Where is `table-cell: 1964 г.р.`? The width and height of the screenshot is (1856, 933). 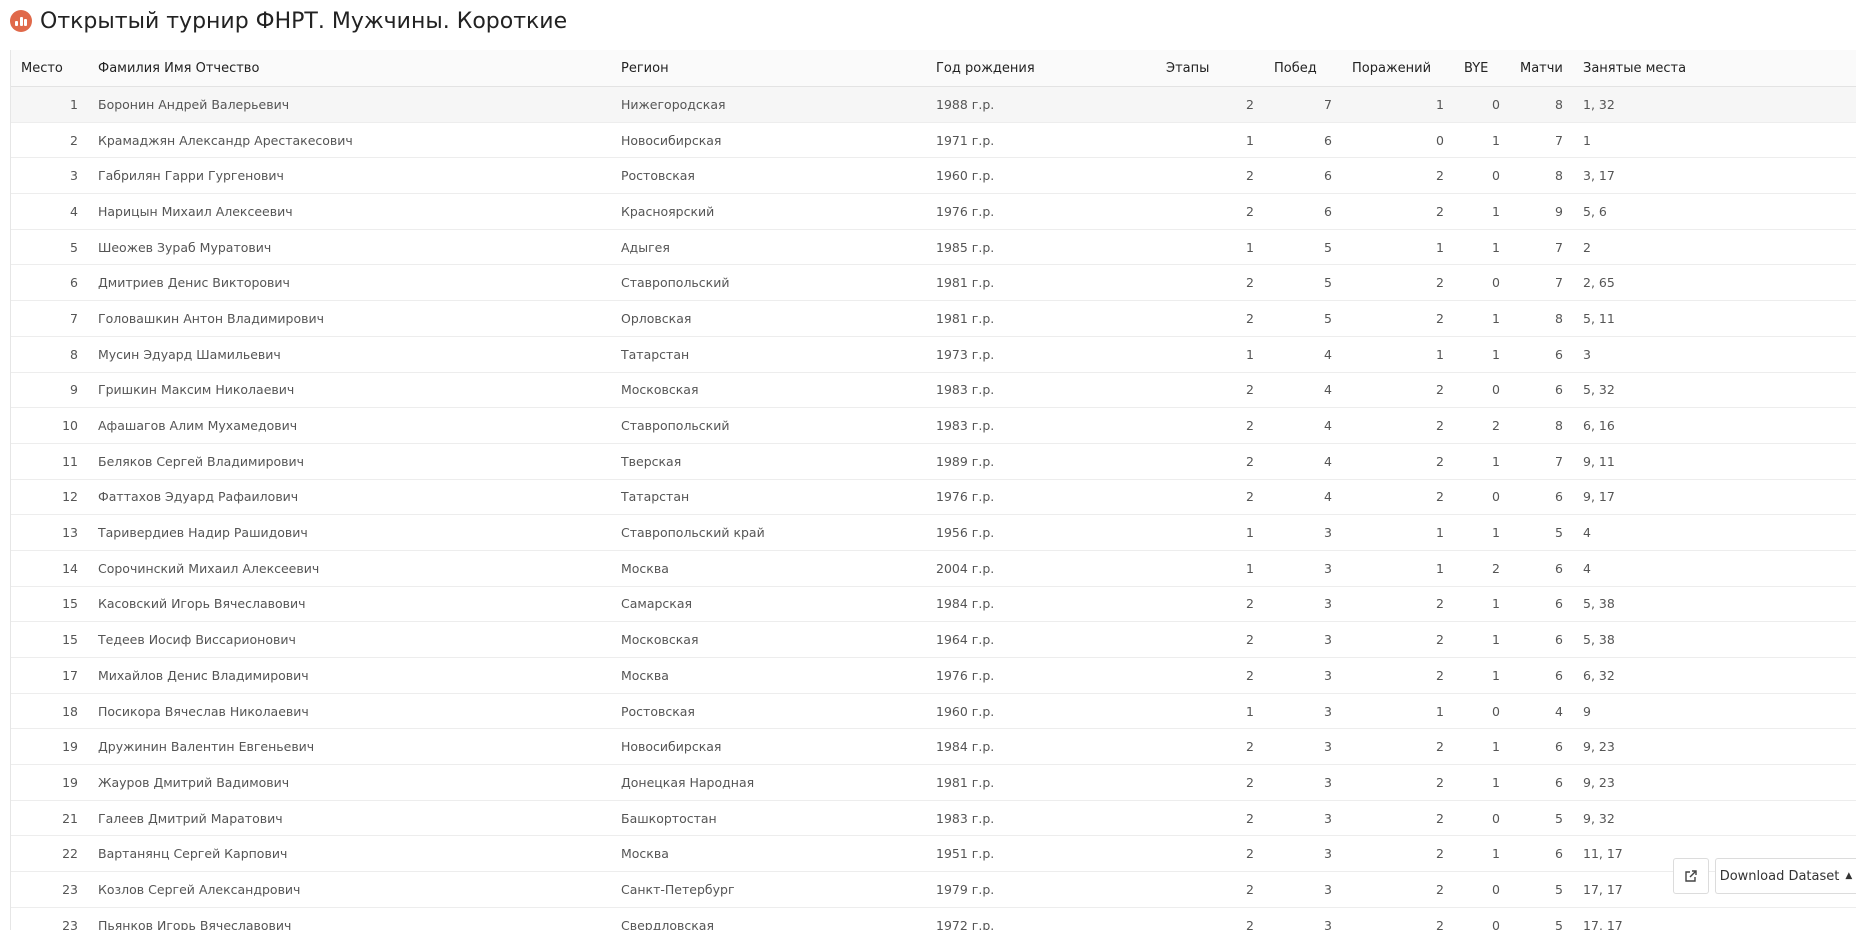
table-cell: 1964 г.р. is located at coordinates (1041, 639).